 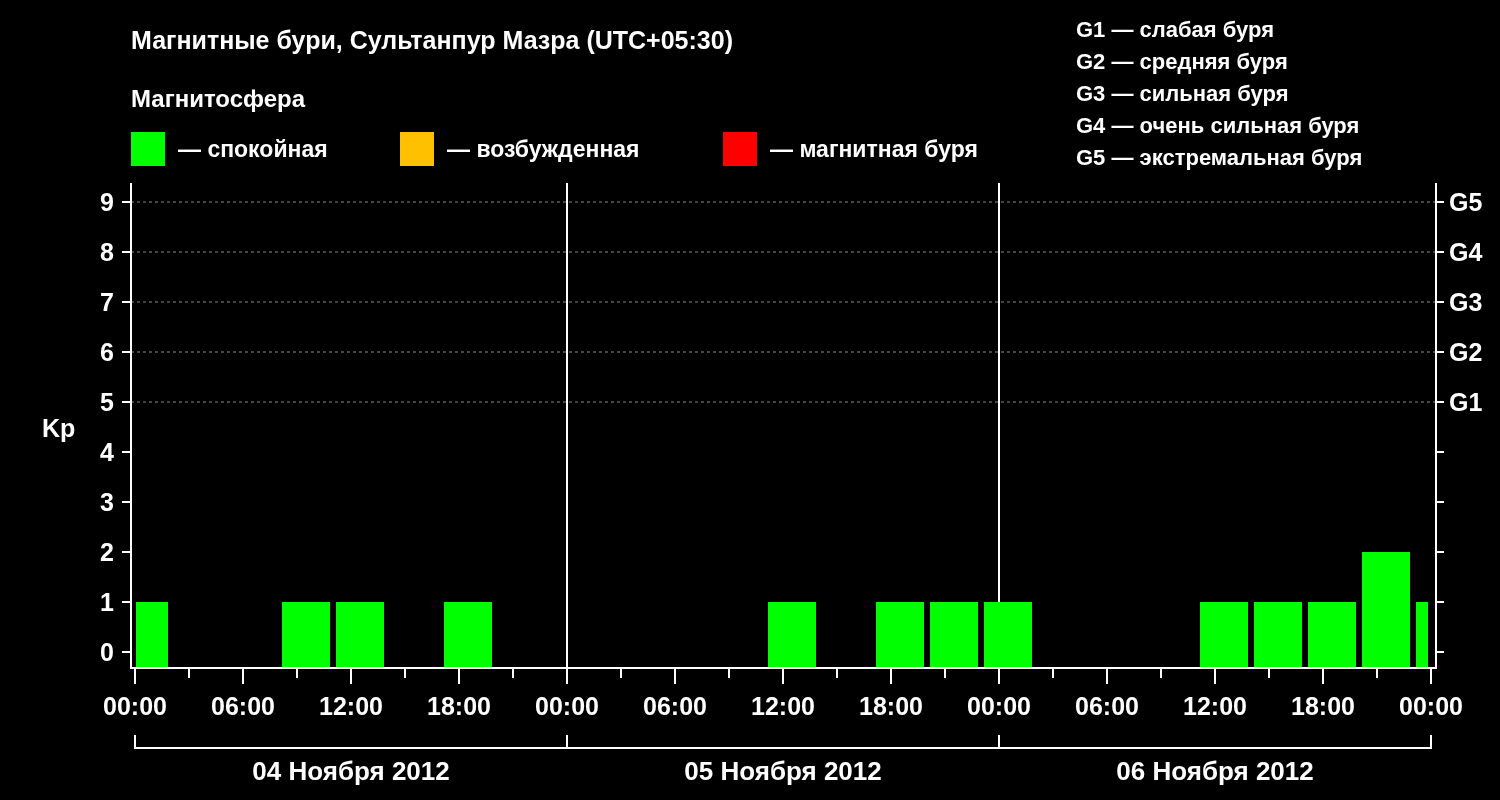 What do you see at coordinates (1218, 126) in the screenshot?
I see `storm-scale-entry: G4 — очень сильная буря` at bounding box center [1218, 126].